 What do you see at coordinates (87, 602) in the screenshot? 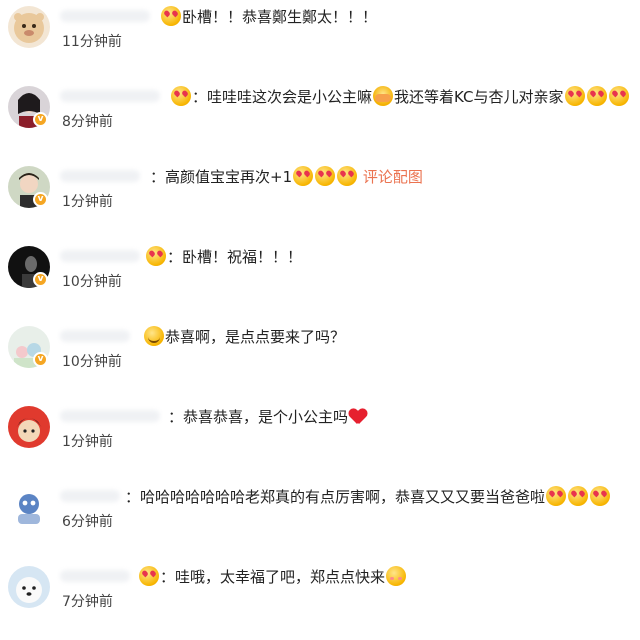
I see `comment-time: 7分钟前` at bounding box center [87, 602].